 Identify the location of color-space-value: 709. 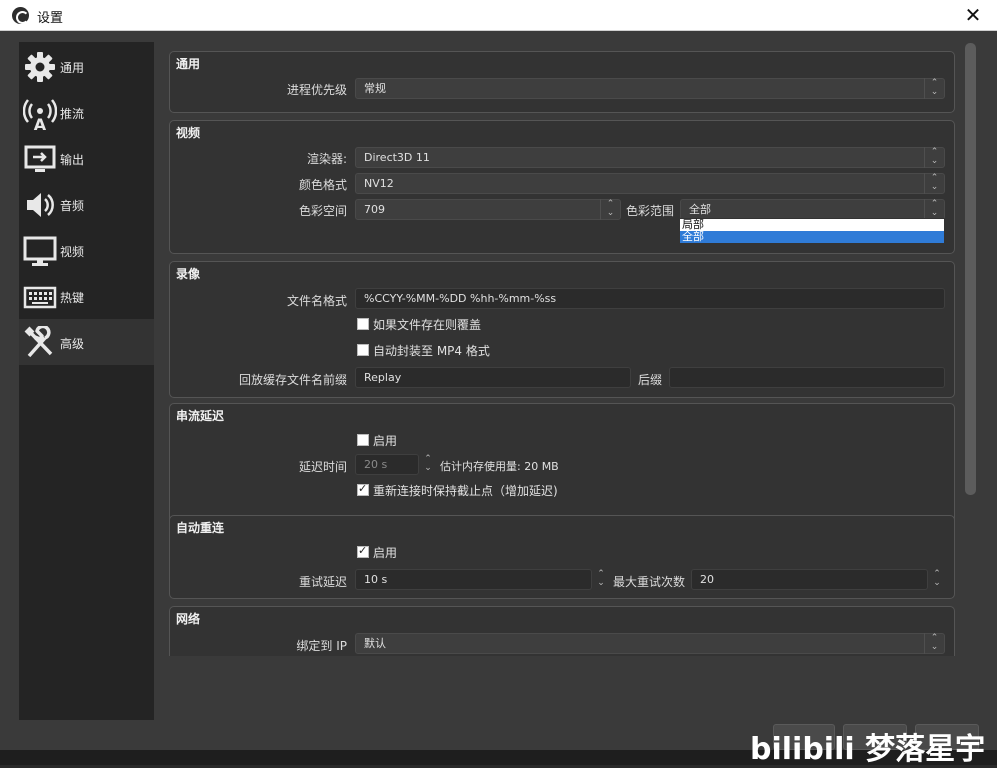
(374, 209).